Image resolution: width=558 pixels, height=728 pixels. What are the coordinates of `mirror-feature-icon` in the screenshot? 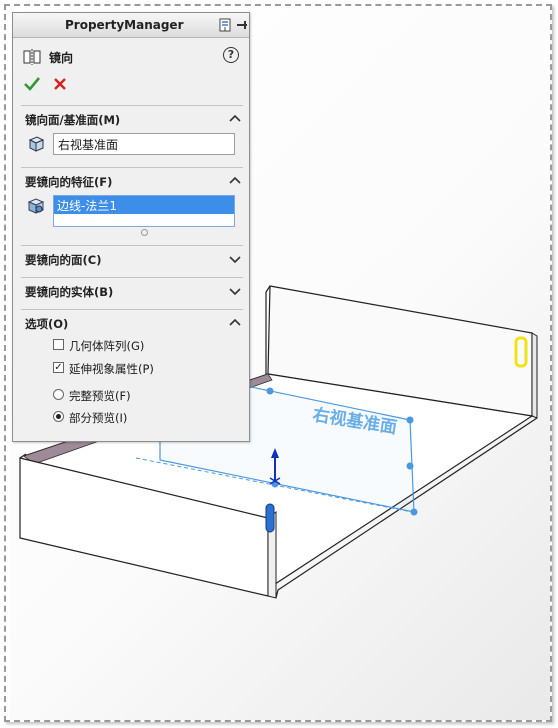 It's located at (32, 57).